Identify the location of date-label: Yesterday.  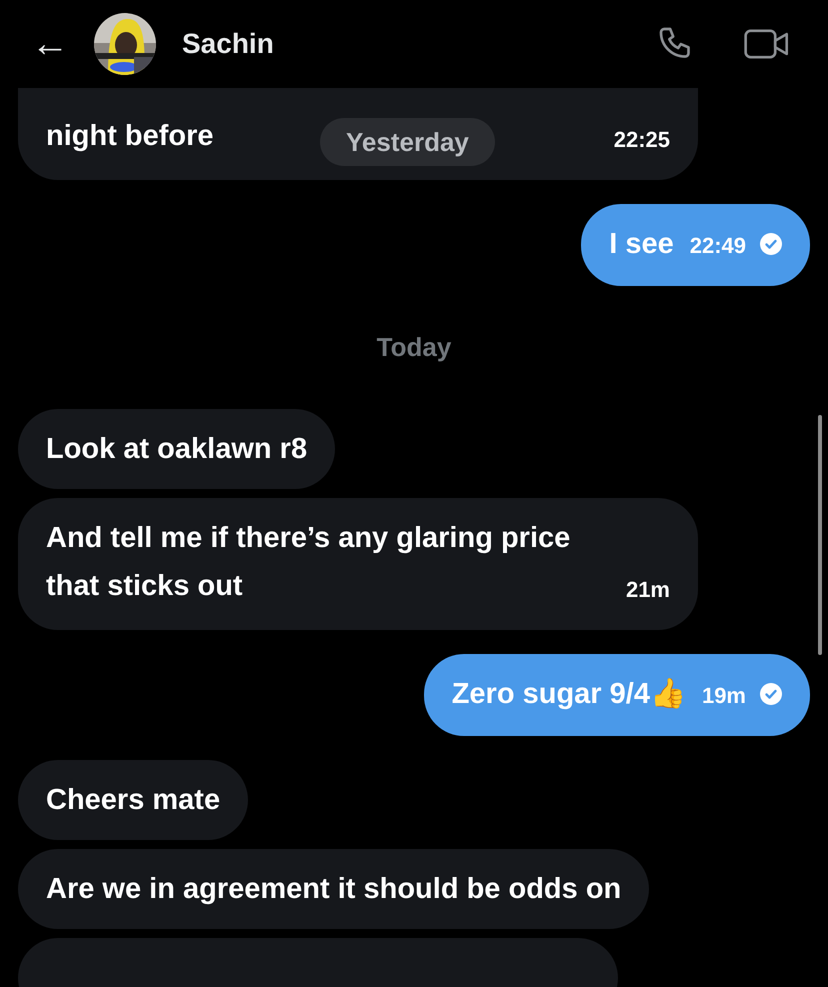
(407, 142).